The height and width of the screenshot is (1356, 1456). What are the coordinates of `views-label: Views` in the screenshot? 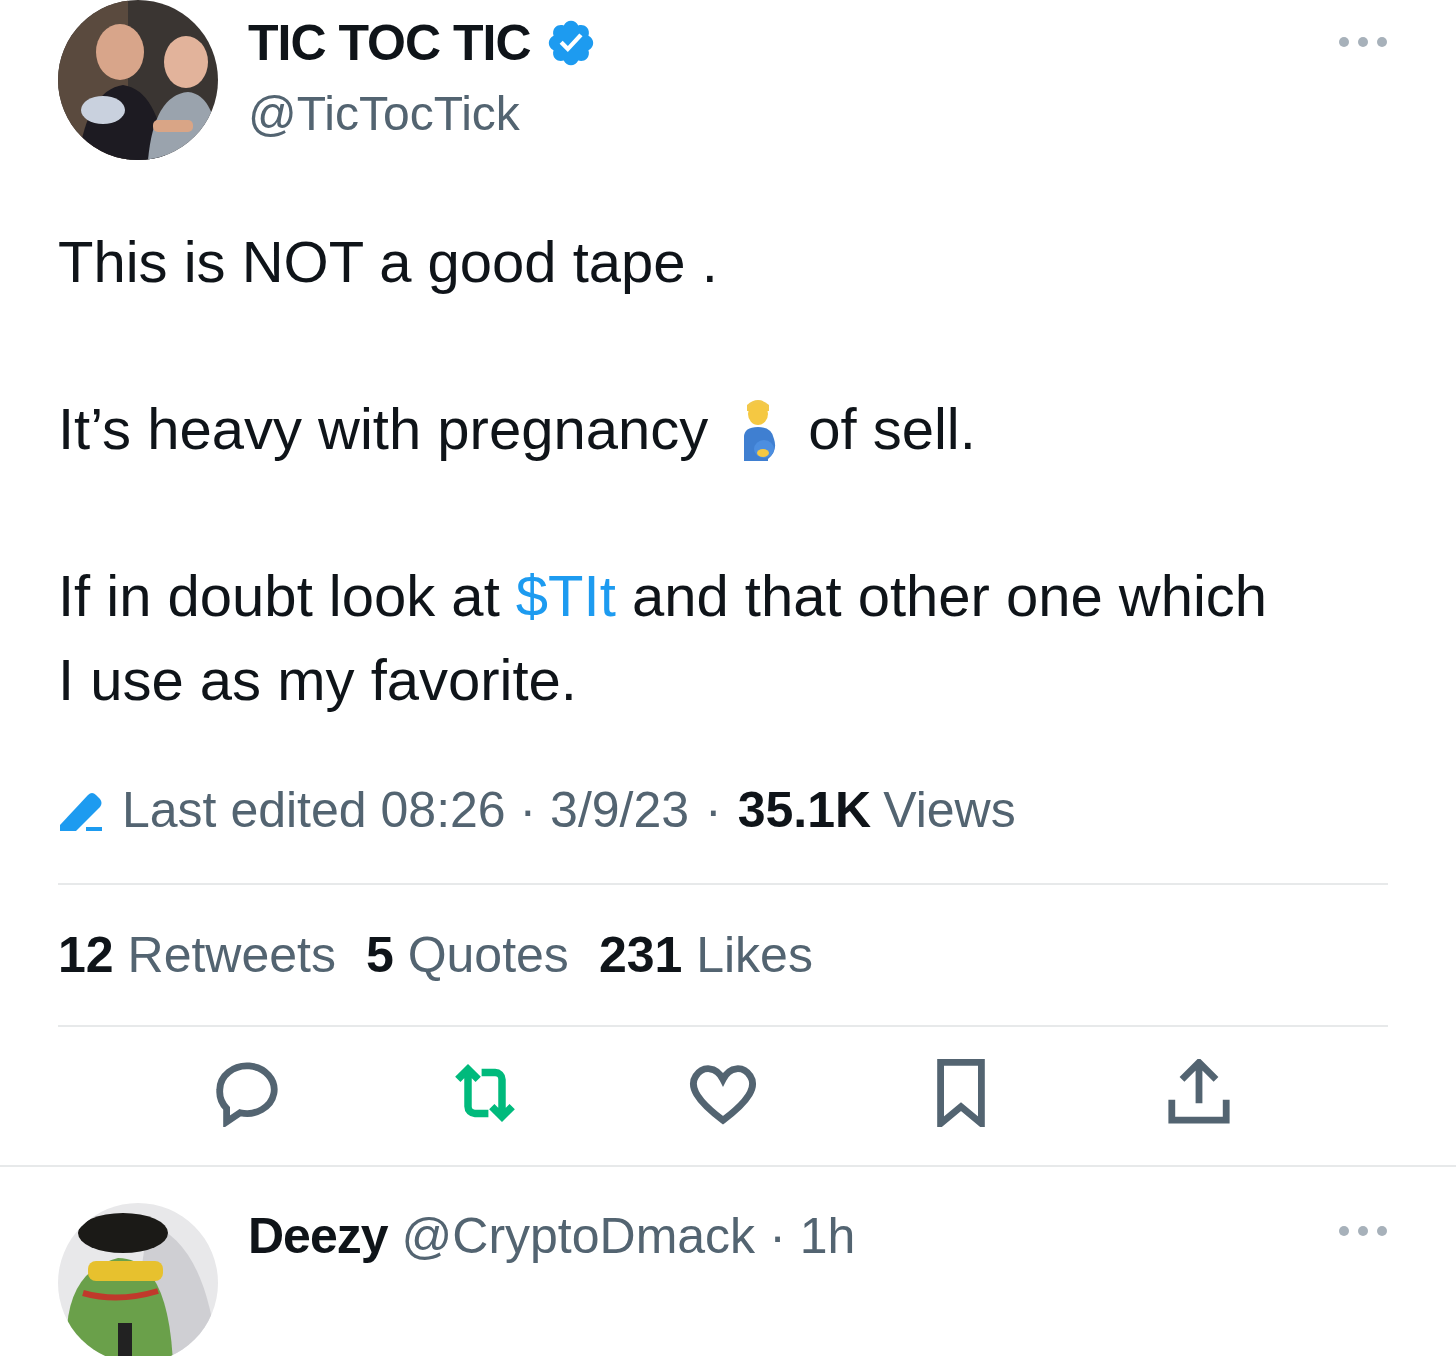 It's located at (949, 810).